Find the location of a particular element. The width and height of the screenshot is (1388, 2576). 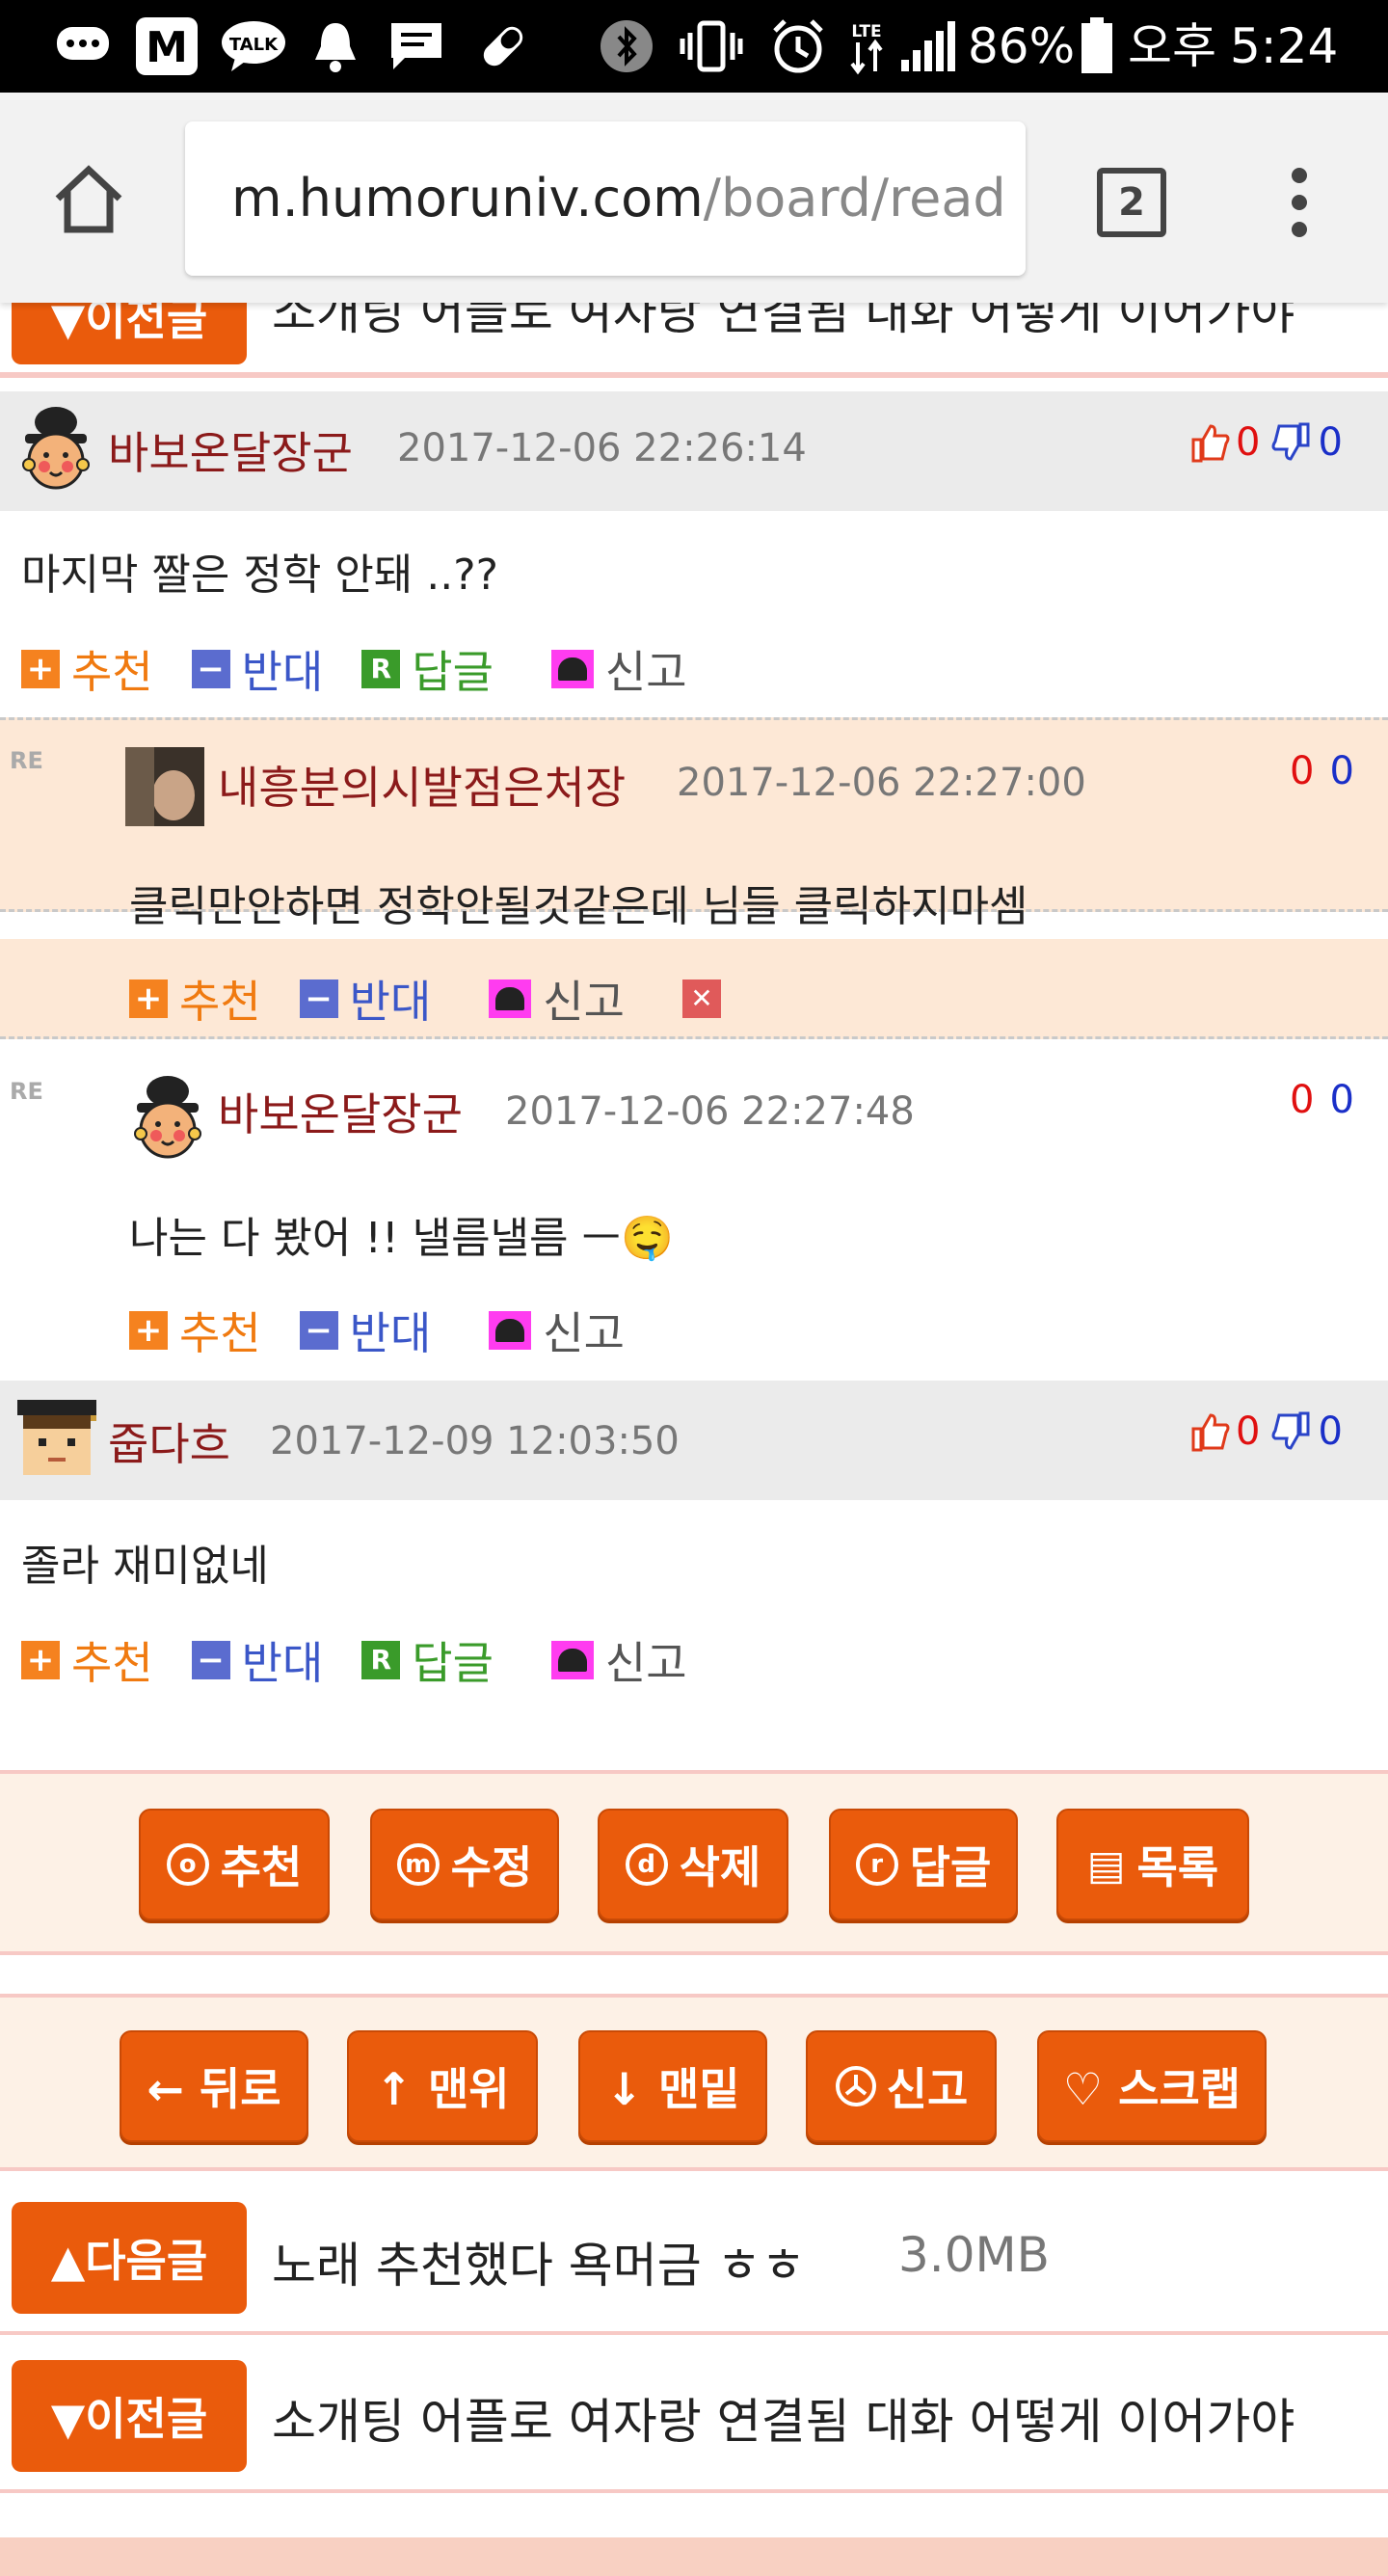

minus-icon: − is located at coordinates (318, 1330).